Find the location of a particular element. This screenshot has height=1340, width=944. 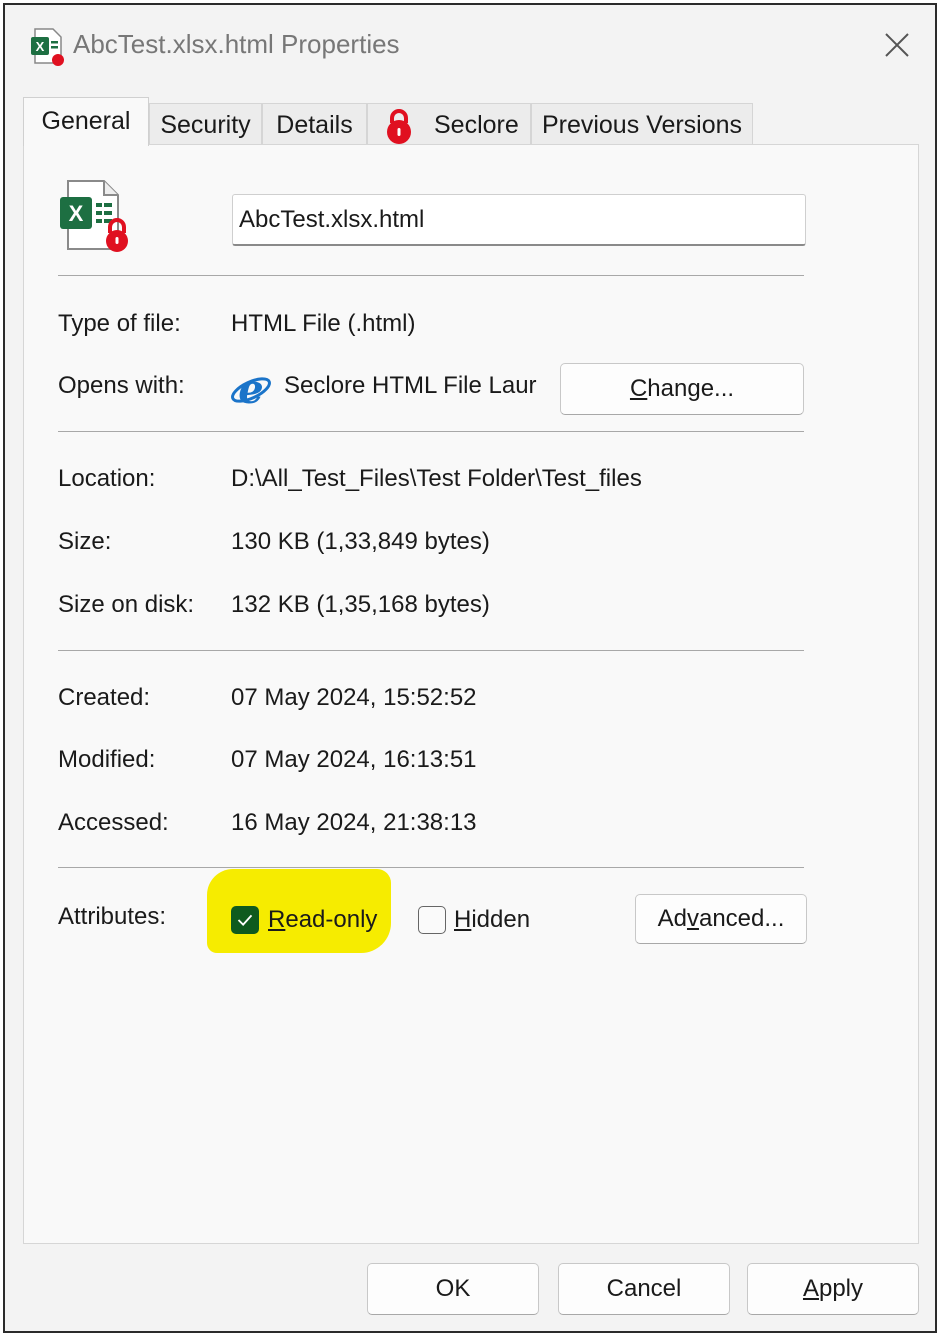

location-value: D:\All_Test_Files\Test Folder\Test_files is located at coordinates (436, 478).